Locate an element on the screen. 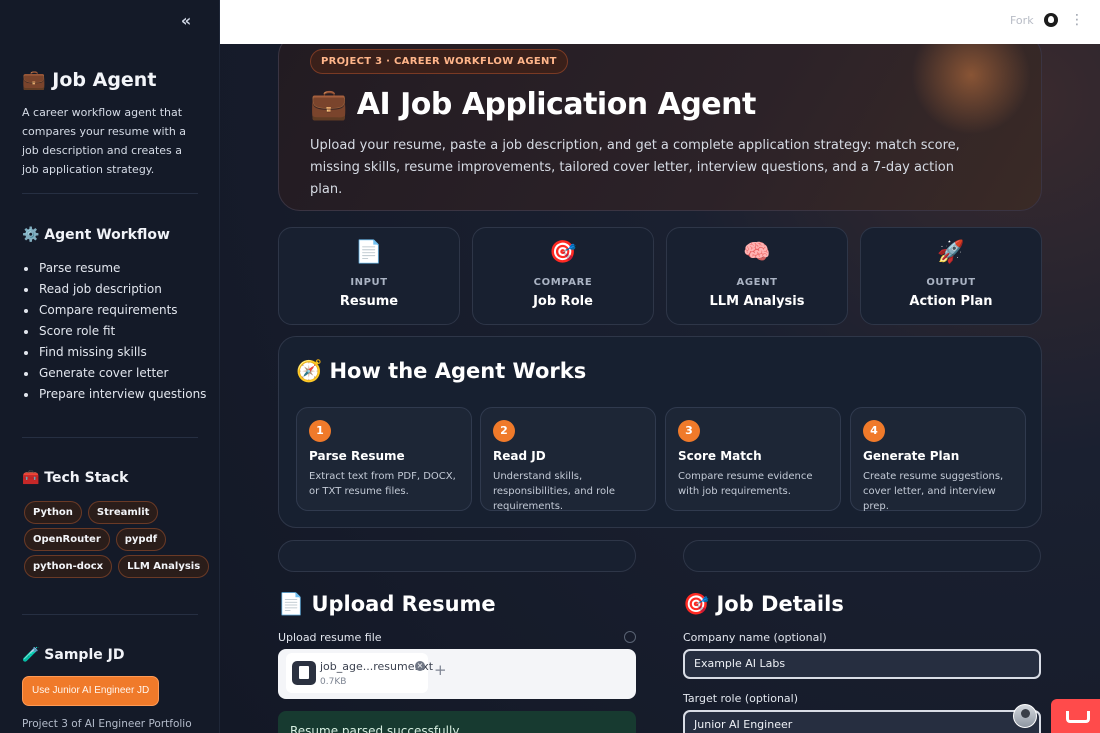  step-number: 1 is located at coordinates (320, 431).